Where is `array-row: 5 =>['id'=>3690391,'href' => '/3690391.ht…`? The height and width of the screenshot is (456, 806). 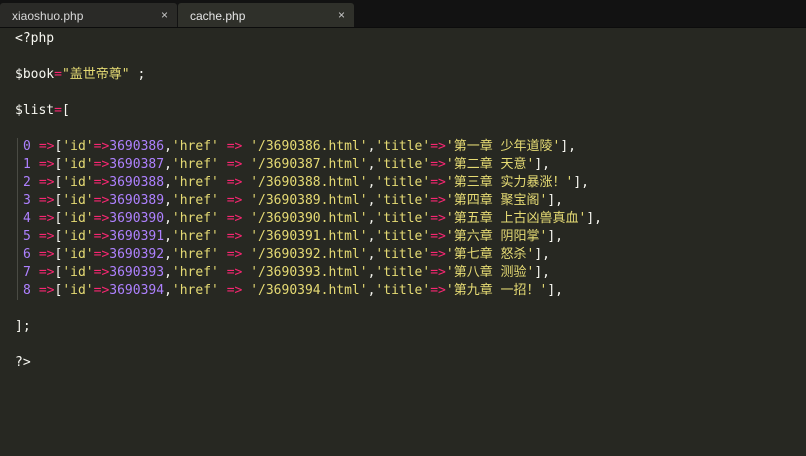
array-row: 5 =>['id'=>3690391,'href' => '/3690391.ht… is located at coordinates (293, 237).